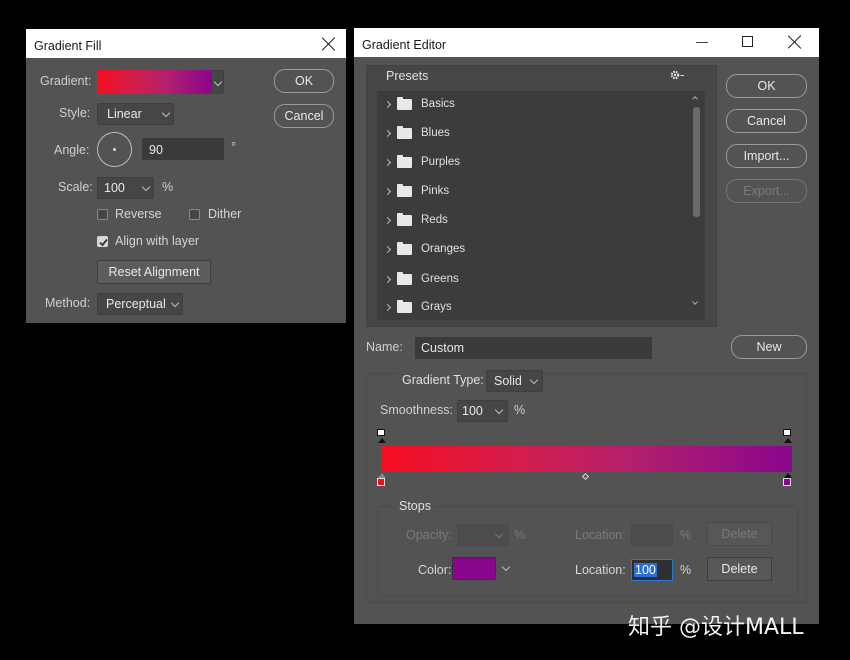 This screenshot has width=850, height=660. Describe the element at coordinates (436, 307) in the screenshot. I see `preset-folder-label: Grays` at that location.